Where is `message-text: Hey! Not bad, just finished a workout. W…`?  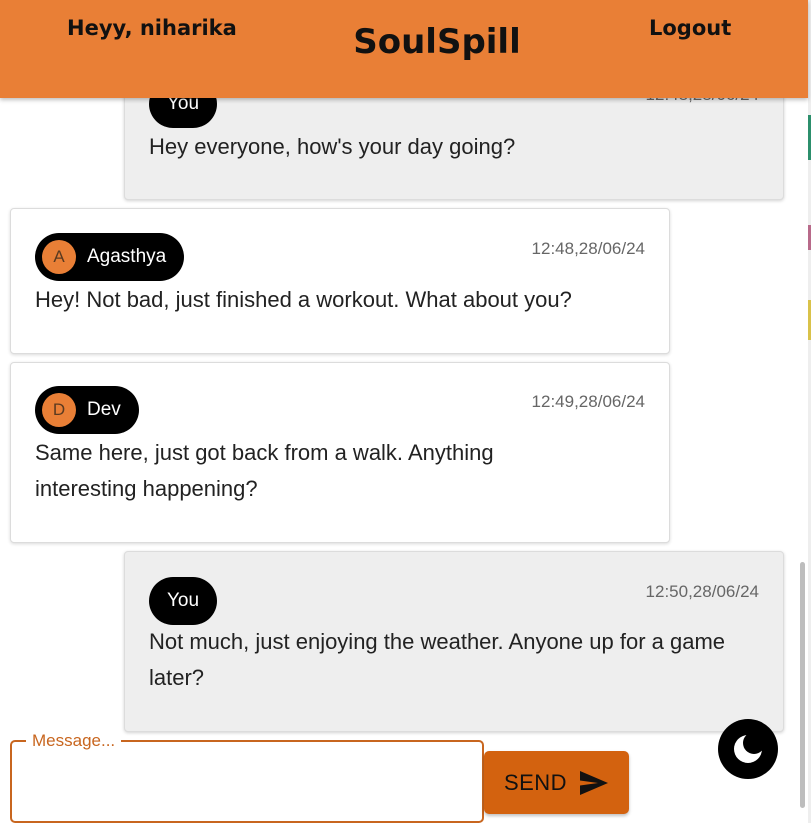
message-text: Hey! Not bad, just finished a workout. W… is located at coordinates (303, 299).